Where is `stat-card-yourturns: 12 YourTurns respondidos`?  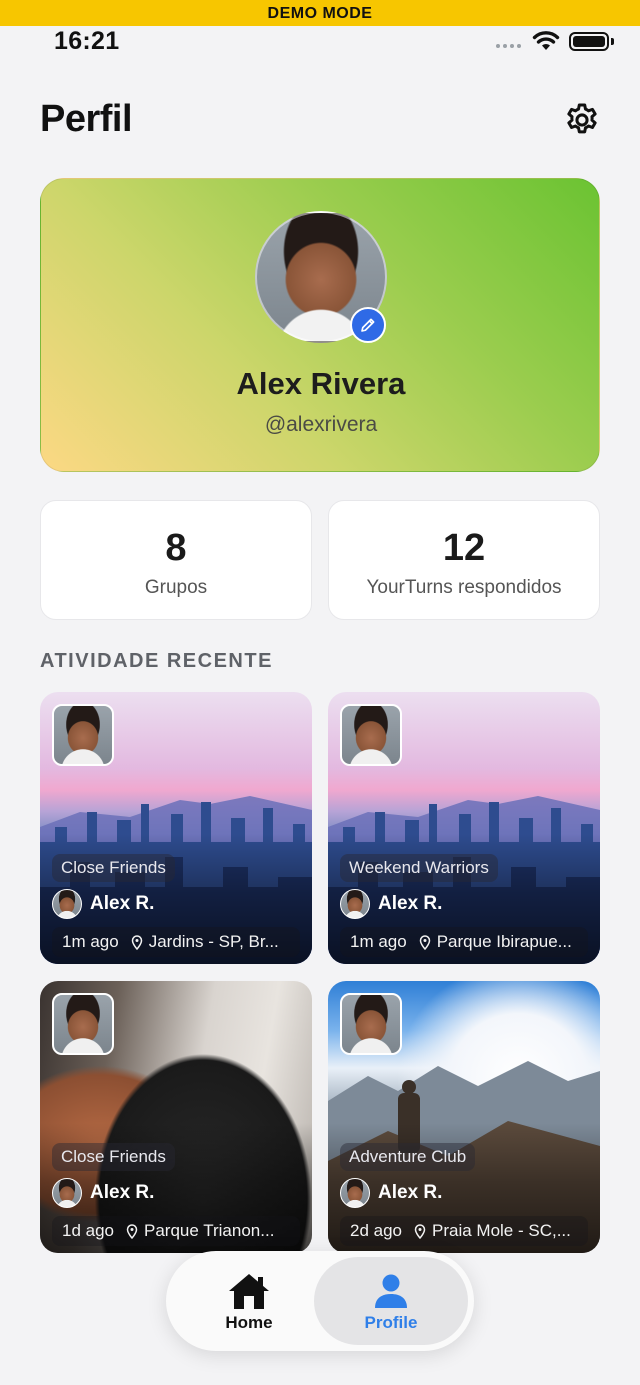
stat-card-yourturns: 12 YourTurns respondidos is located at coordinates (464, 560).